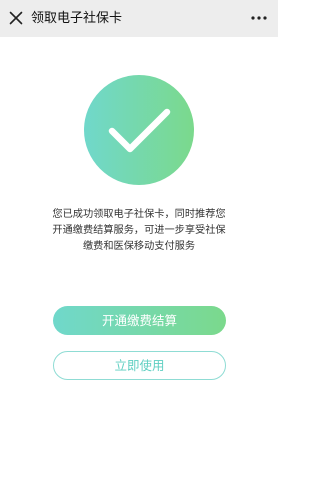 The image size is (320, 500). I want to click on message-line: 开通缴费结算服务，可进一步享受社保, so click(139, 230).